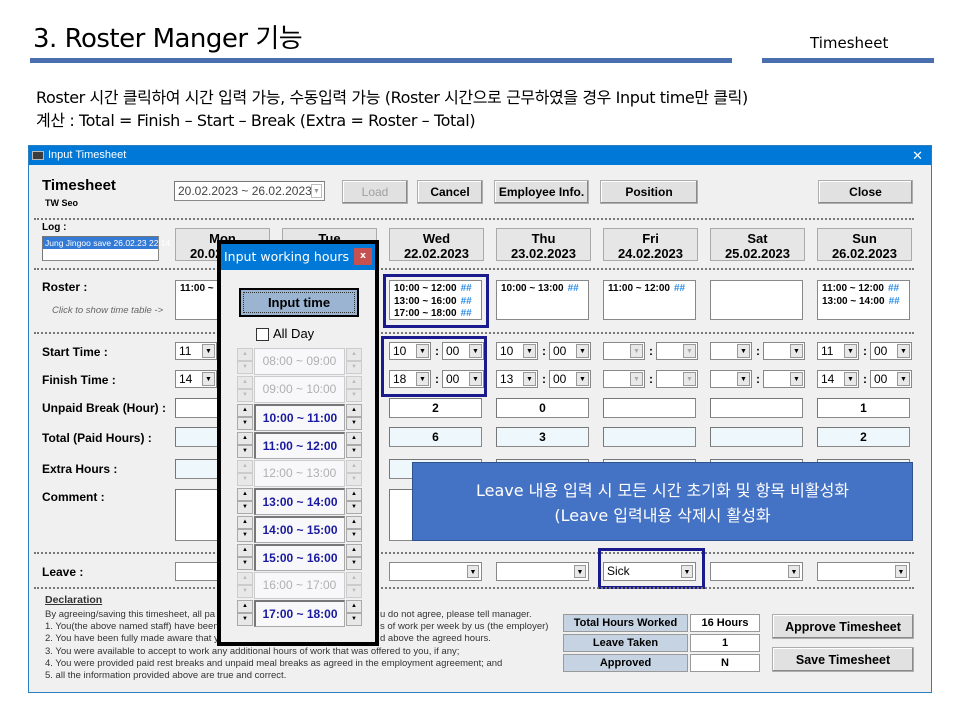 Image resolution: width=960 pixels, height=720 pixels. What do you see at coordinates (784, 379) in the screenshot?
I see `finish-minute-sat: ▼` at bounding box center [784, 379].